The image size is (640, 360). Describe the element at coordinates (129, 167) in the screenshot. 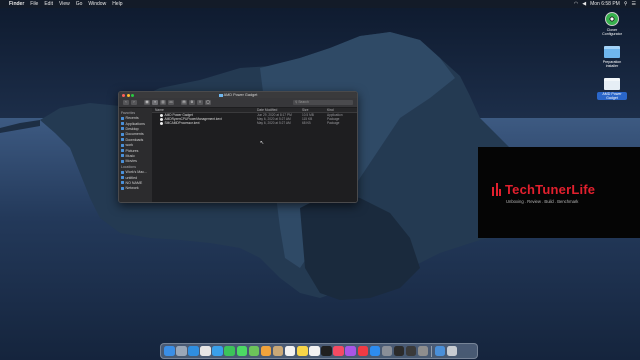

I see `sidebar-header-locations: Locations` at that location.